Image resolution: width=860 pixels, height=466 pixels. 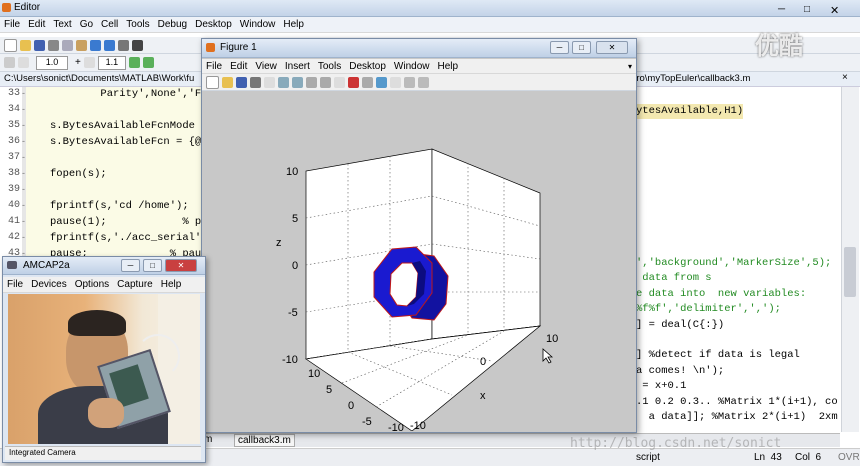 I want to click on figure-close-button: ✕, so click(x=612, y=47).